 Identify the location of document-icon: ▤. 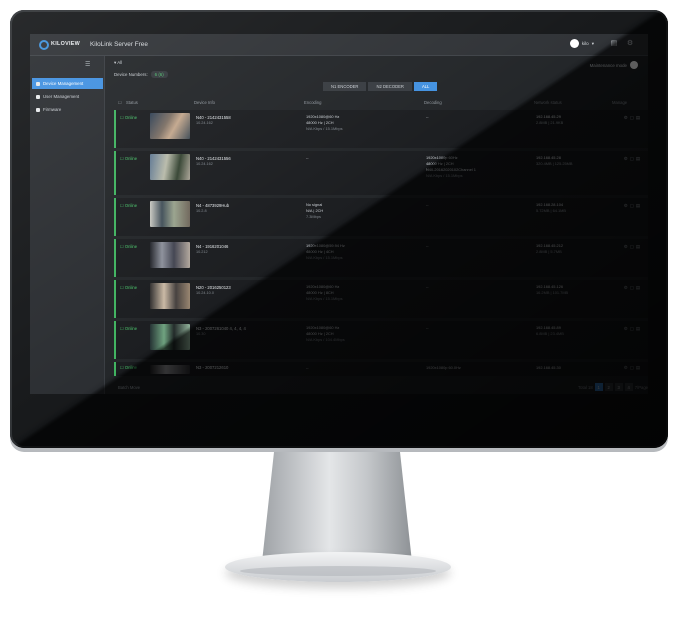
(614, 44).